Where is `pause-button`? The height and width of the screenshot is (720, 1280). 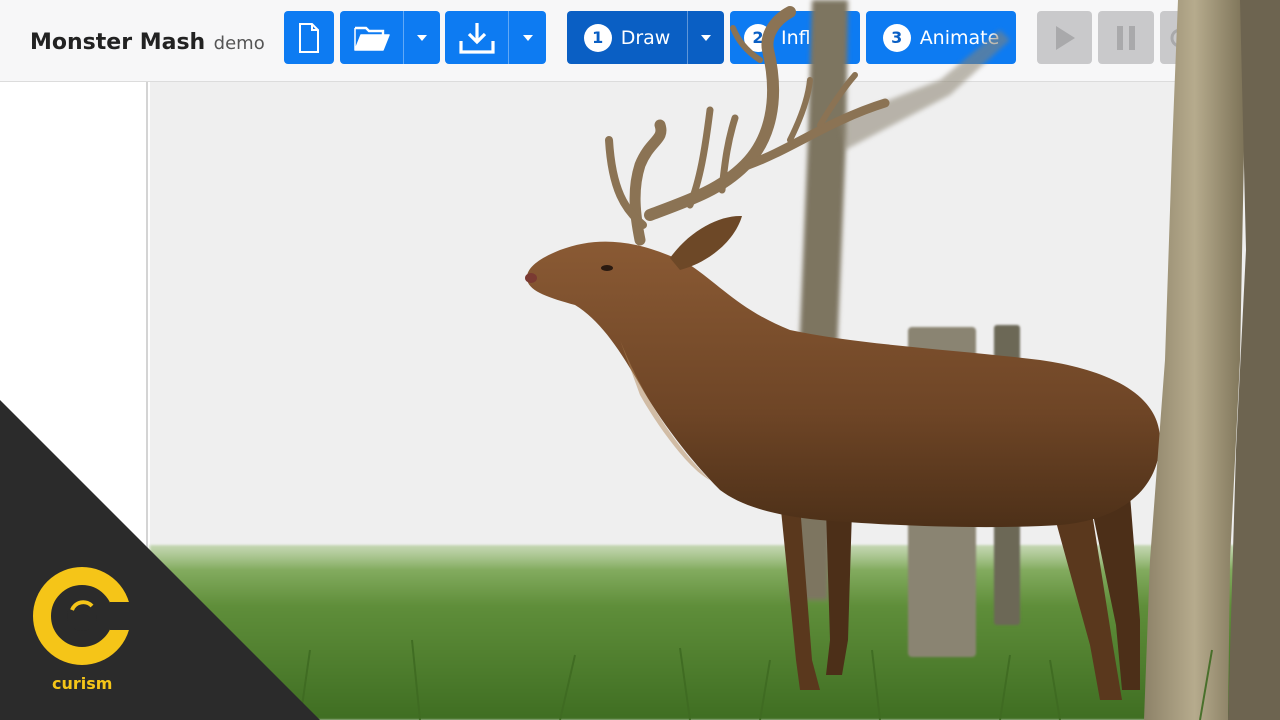 pause-button is located at coordinates (1126, 37).